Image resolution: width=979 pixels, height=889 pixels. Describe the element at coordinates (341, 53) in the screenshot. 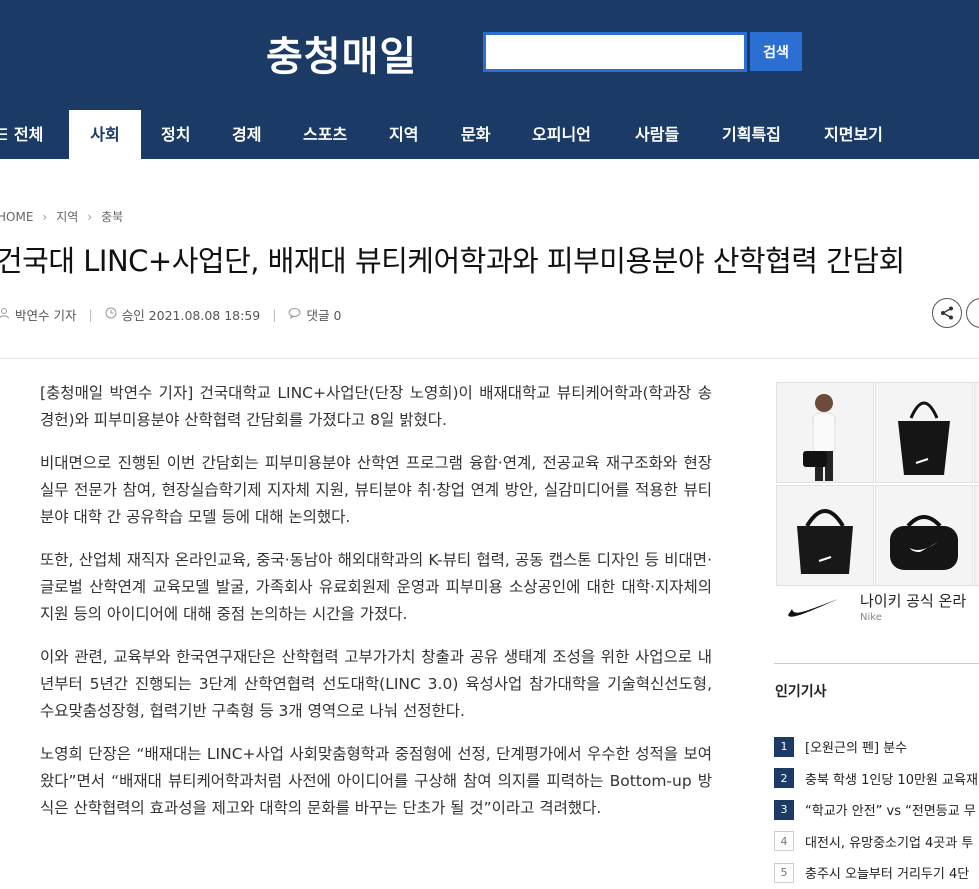

I see `site-logo: 충청매일` at that location.